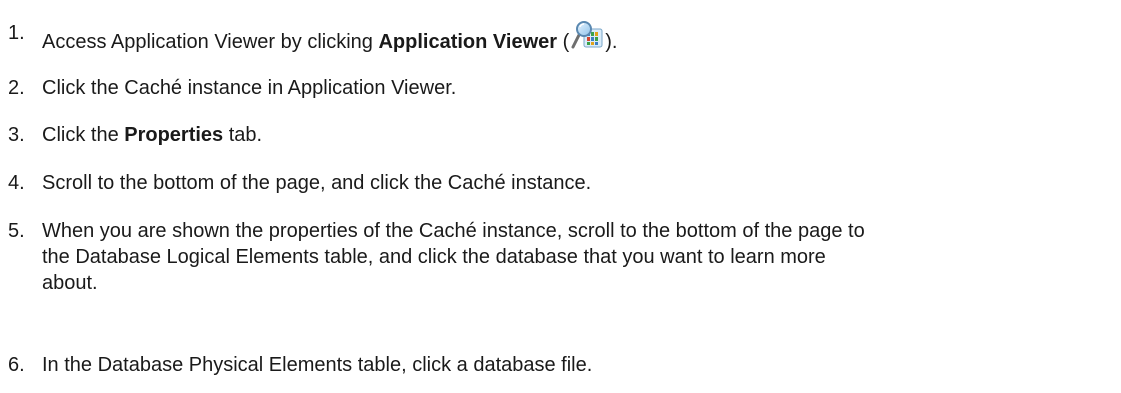  What do you see at coordinates (210, 42) in the screenshot?
I see `step-text-plain: Access Application Viewer by clicking` at bounding box center [210, 42].